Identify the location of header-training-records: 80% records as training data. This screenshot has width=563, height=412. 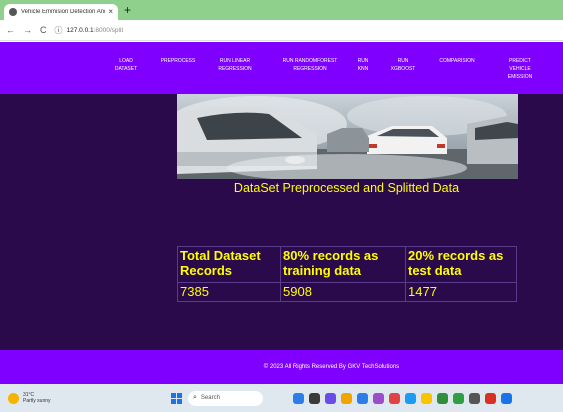
(343, 264).